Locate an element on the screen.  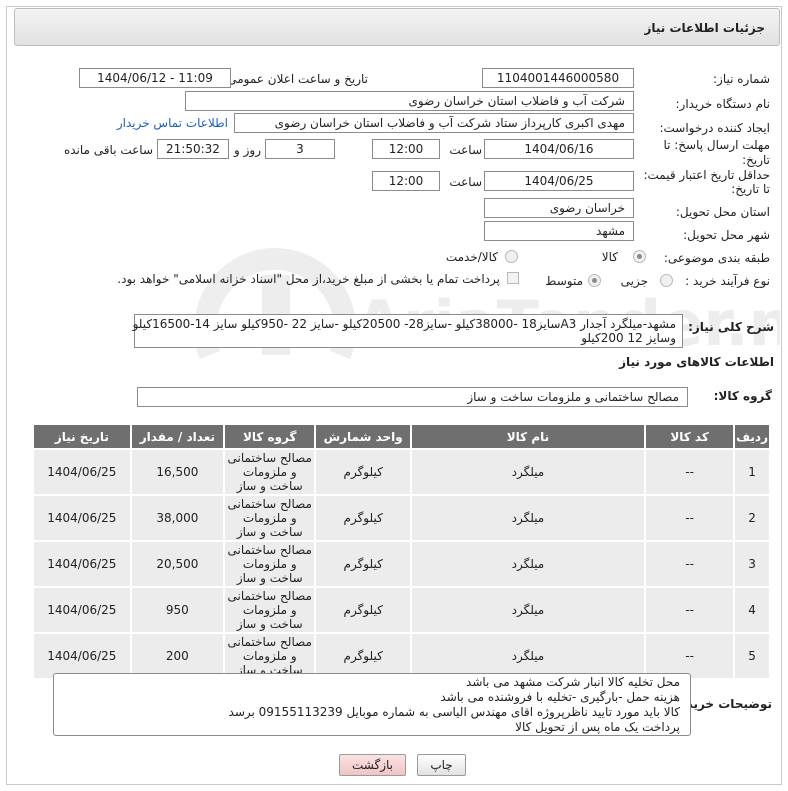
process-radio-minor is located at coordinates (666, 280).